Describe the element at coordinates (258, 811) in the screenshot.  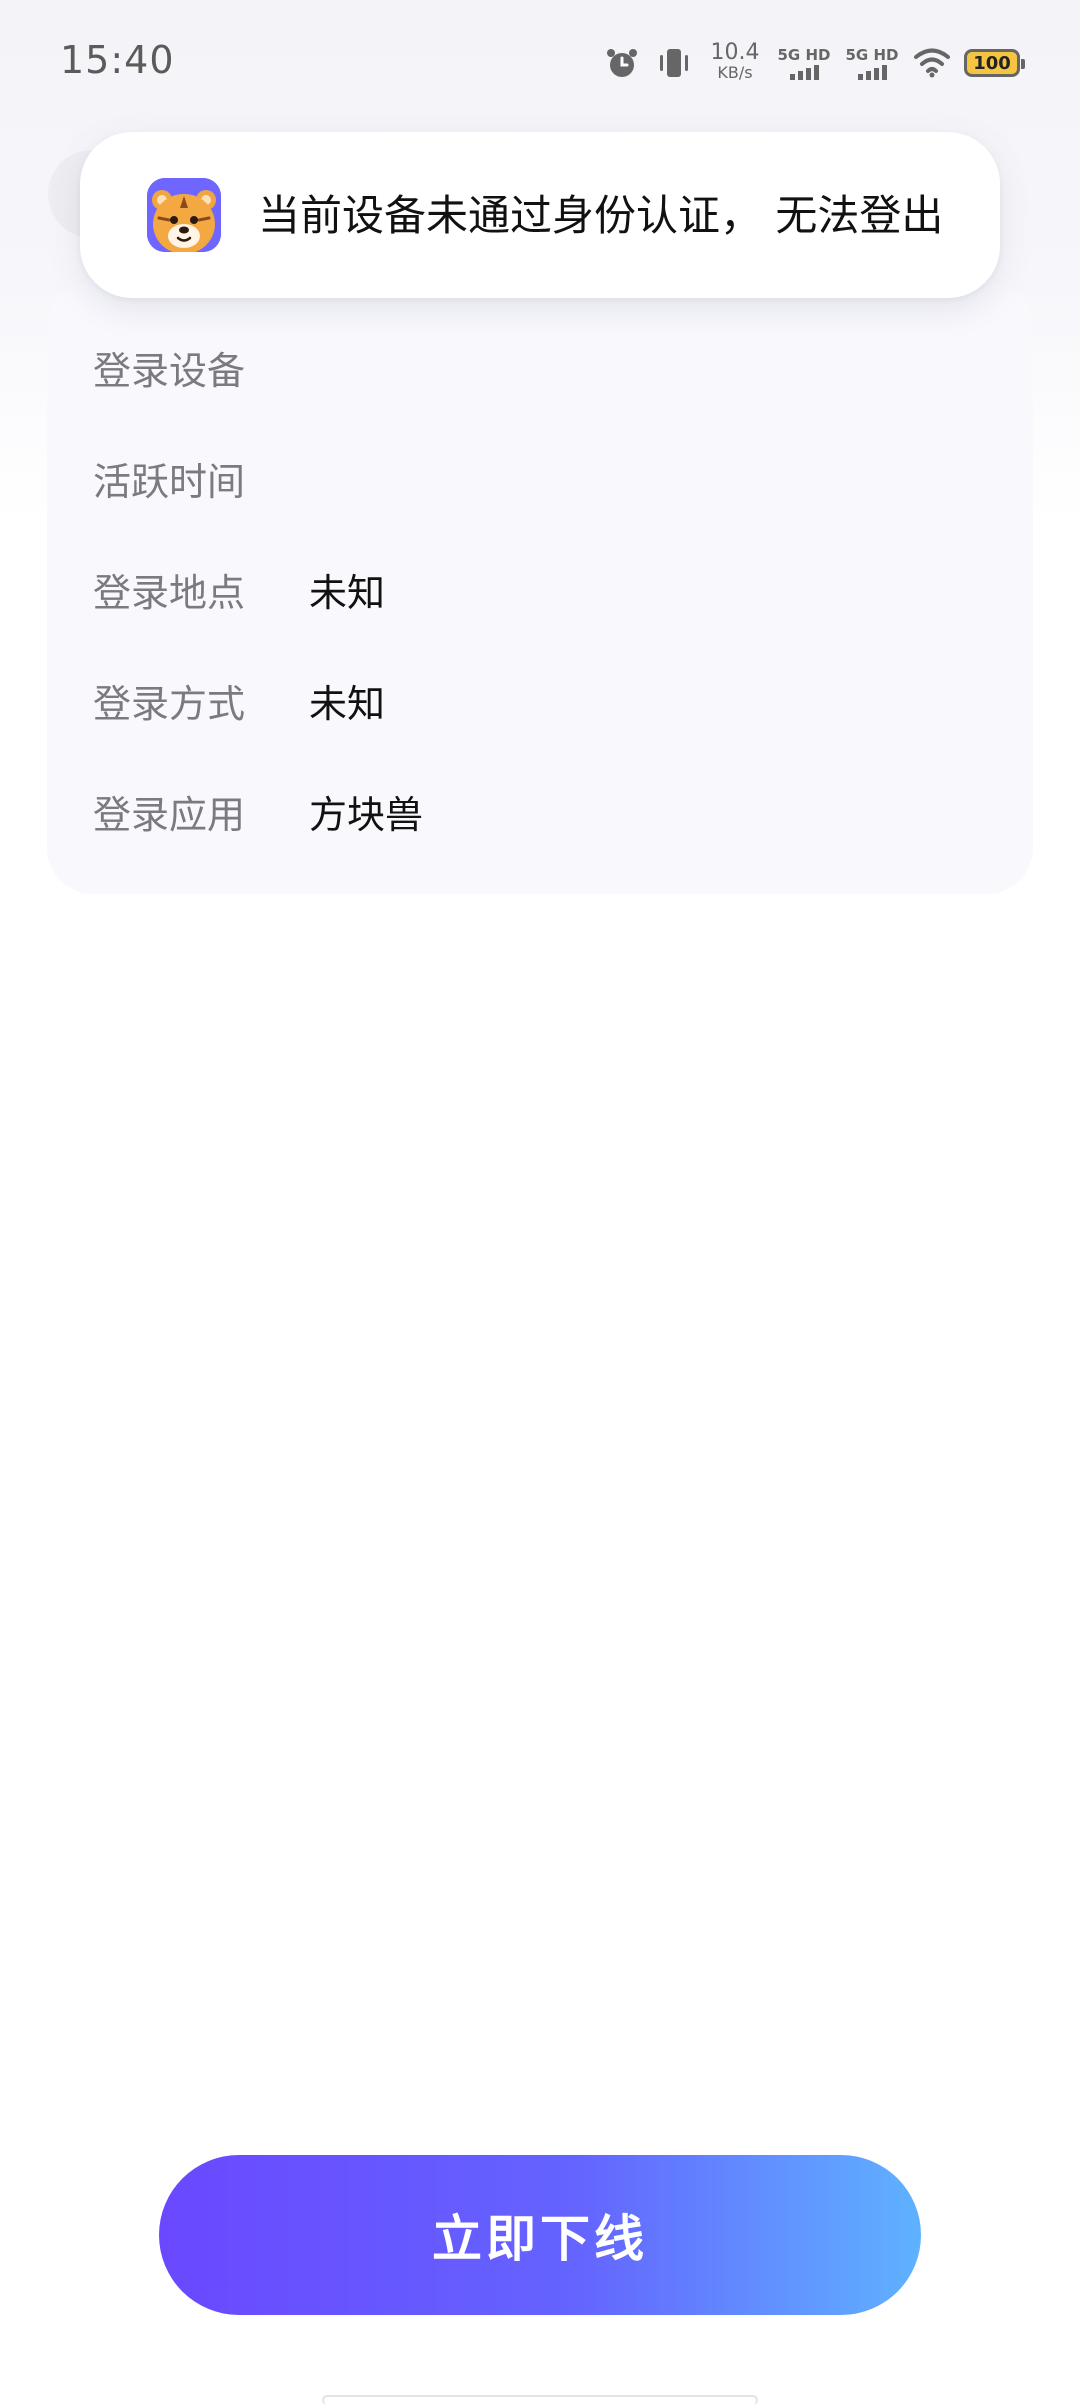
I see `info-row-login-app: 登录应用 方块兽` at that location.